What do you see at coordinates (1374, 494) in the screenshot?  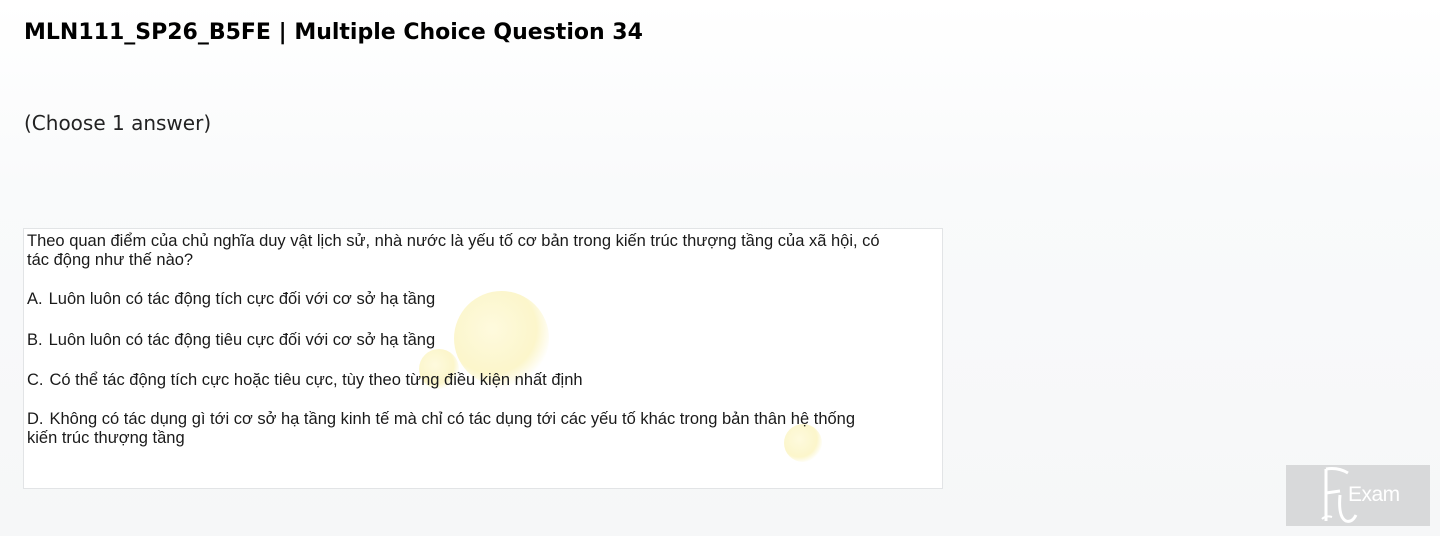 I see `logo-text: Exam` at bounding box center [1374, 494].